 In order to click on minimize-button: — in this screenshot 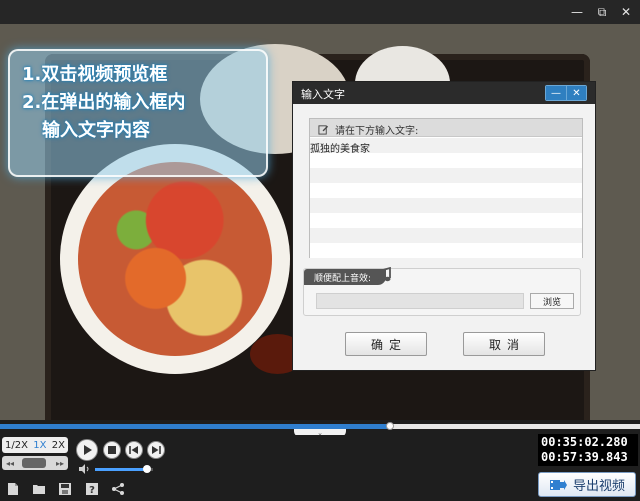, I will do `click(577, 12)`.